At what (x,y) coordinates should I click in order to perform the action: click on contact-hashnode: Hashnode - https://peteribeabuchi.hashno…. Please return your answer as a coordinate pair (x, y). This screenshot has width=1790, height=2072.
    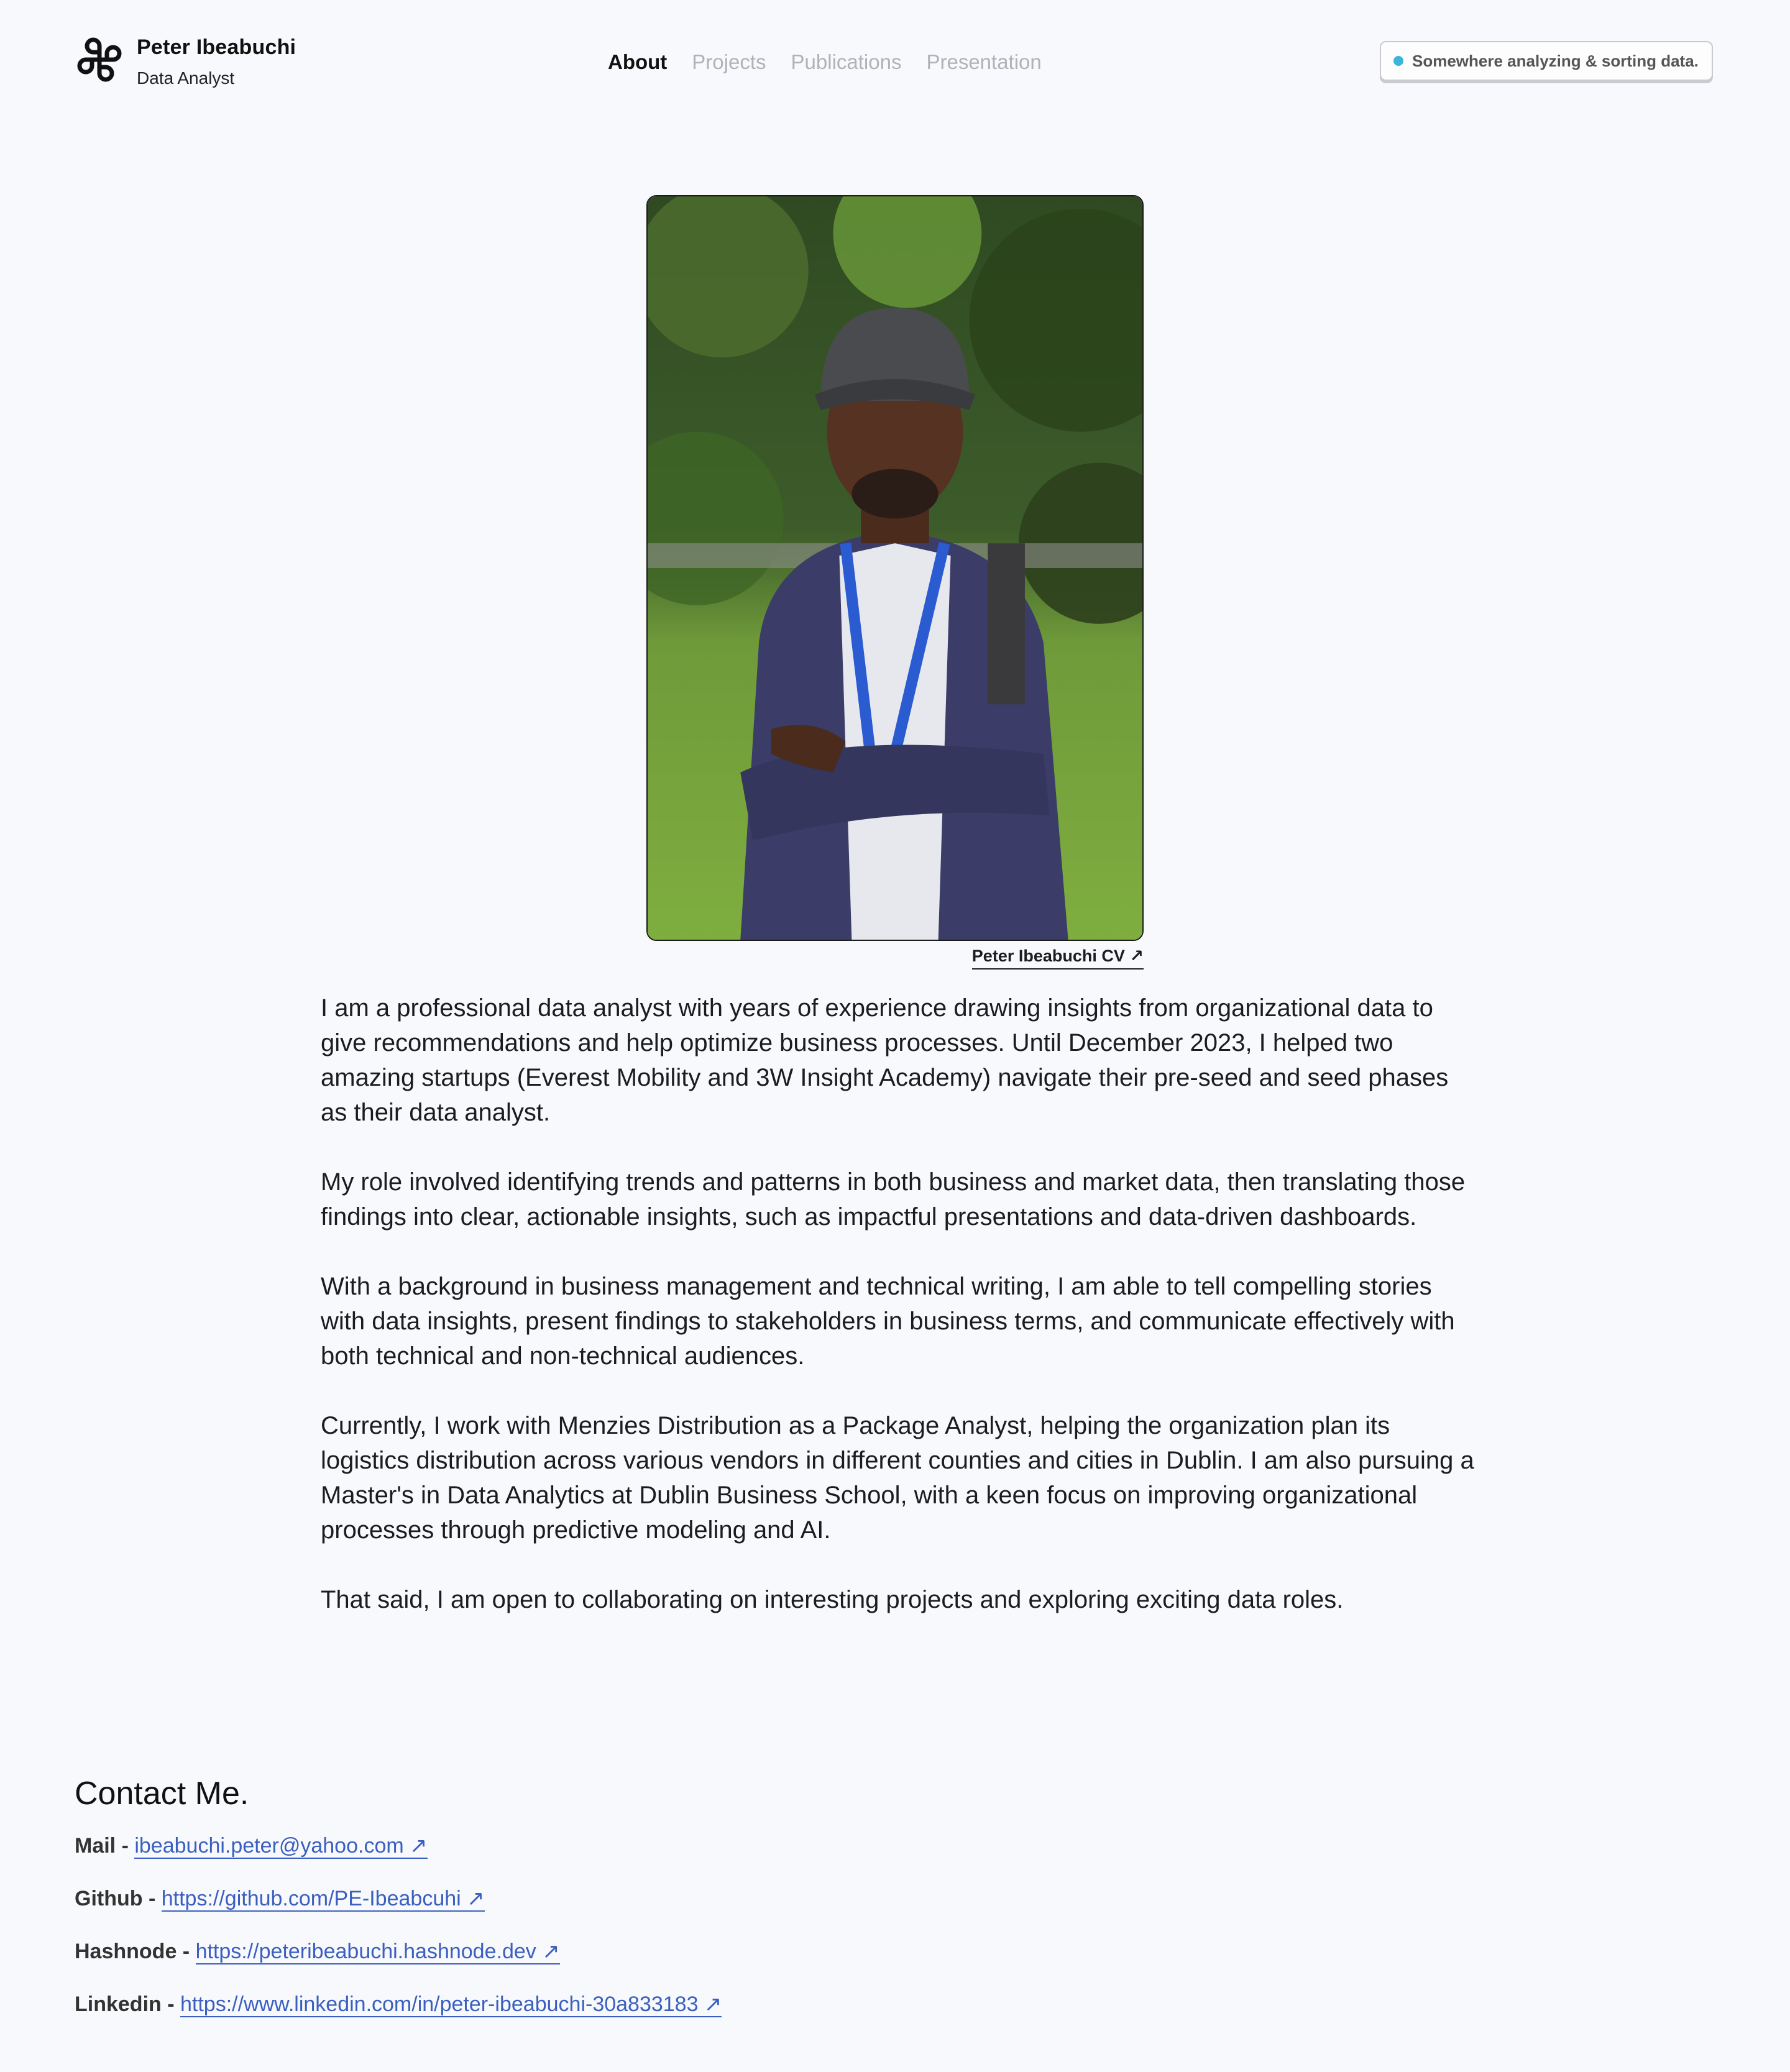
    Looking at the image, I should click on (883, 1951).